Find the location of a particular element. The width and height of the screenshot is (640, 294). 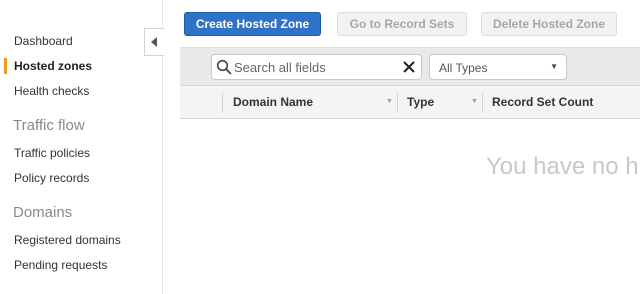

chevron-left-icon is located at coordinates (154, 42).